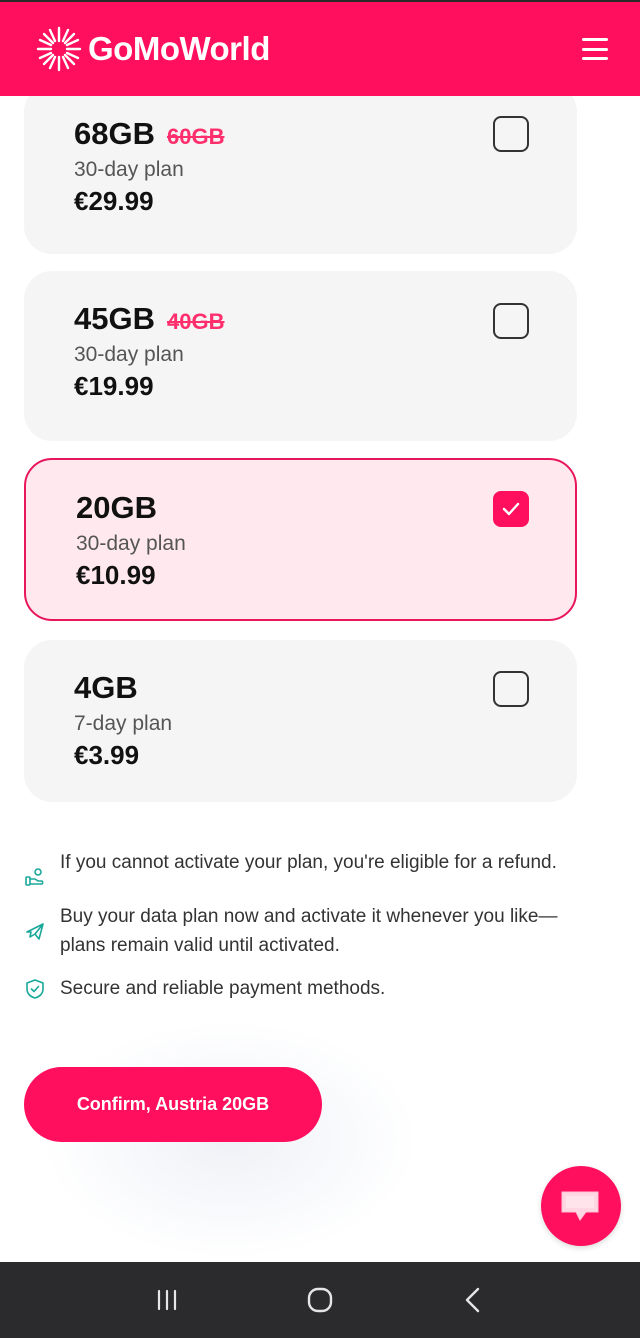  I want to click on plan-checkbox-4gb, so click(511, 689).